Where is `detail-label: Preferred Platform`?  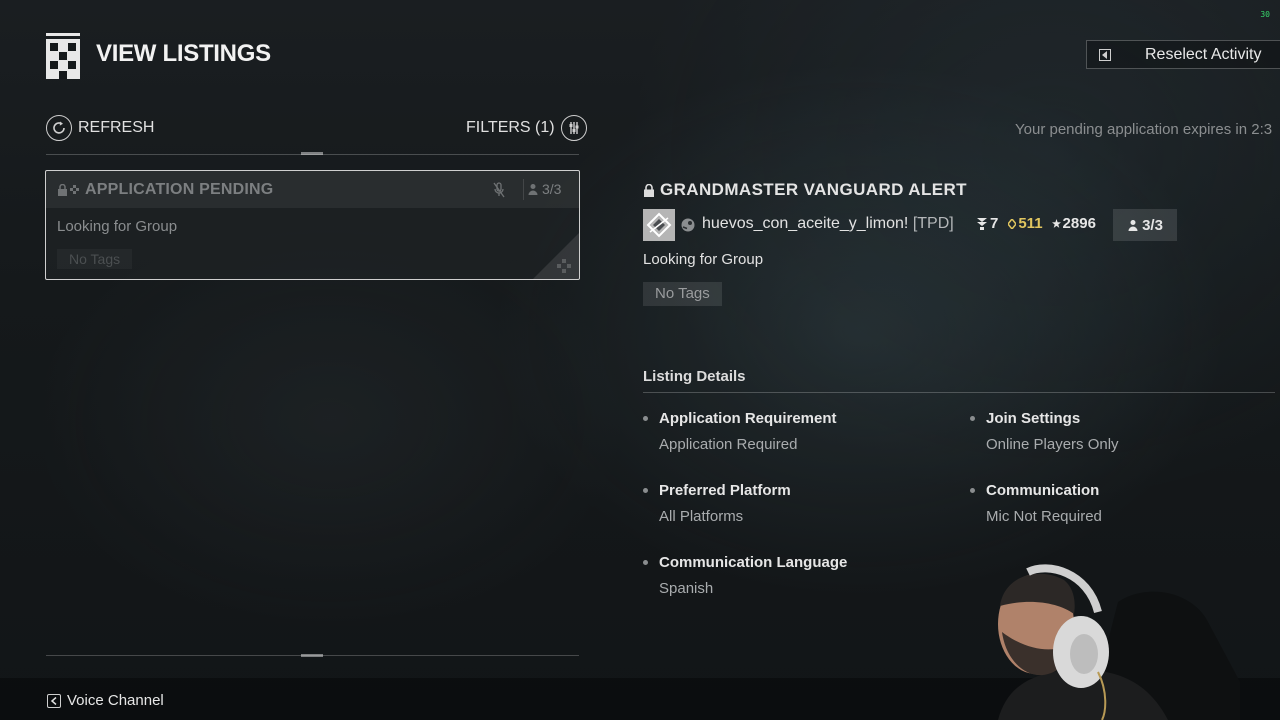
detail-label: Preferred Platform is located at coordinates (725, 490).